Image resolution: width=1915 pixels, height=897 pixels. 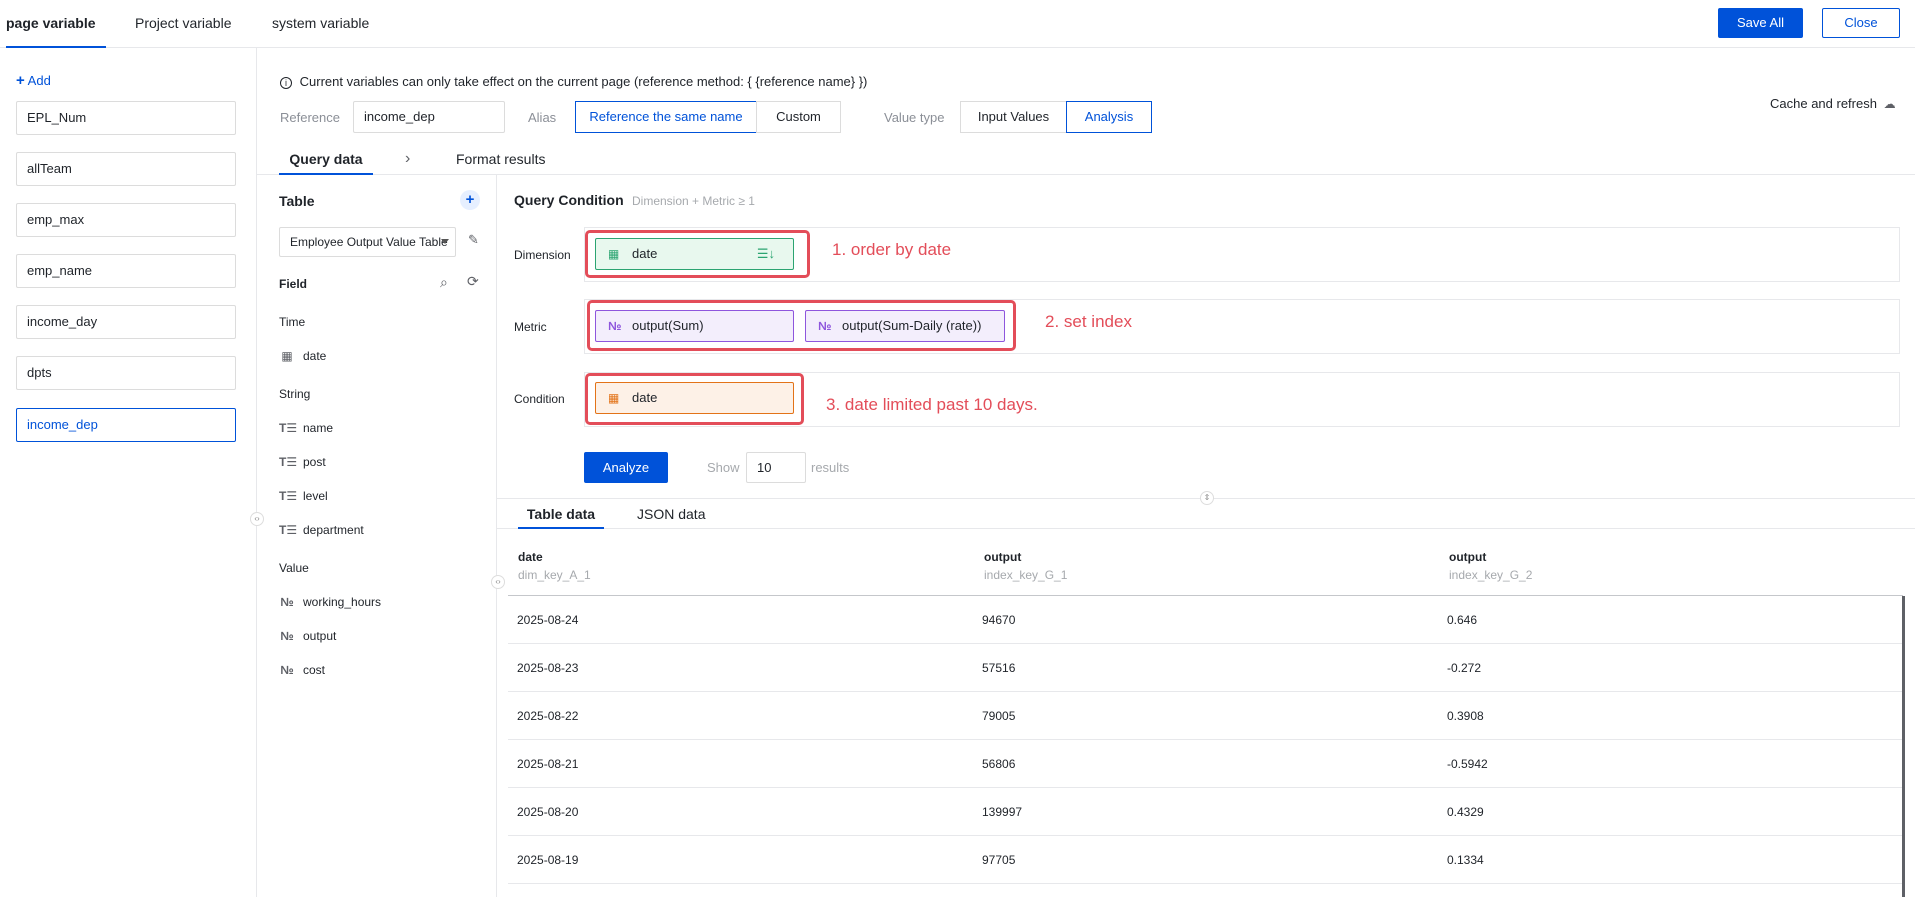 What do you see at coordinates (1205, 620) in the screenshot?
I see `table-row: 2025-08-24 94670 0.646` at bounding box center [1205, 620].